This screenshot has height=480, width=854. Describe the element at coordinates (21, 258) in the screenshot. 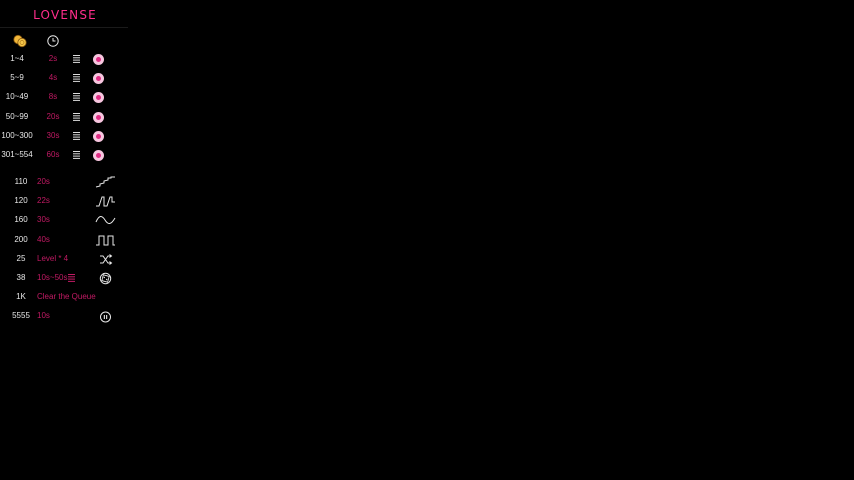

I see `tip-amount: 25` at that location.